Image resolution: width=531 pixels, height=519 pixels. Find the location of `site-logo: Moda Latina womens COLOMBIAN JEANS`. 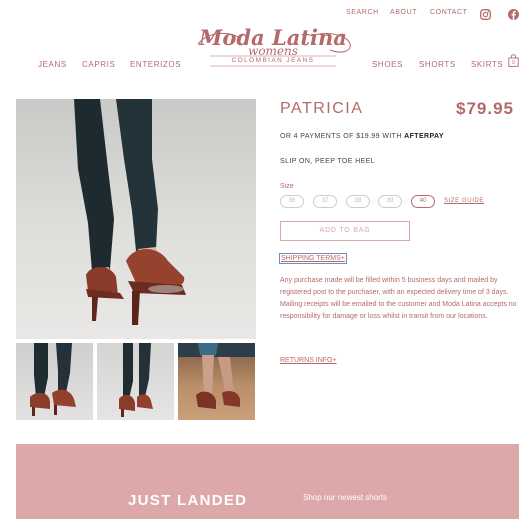

site-logo: Moda Latina womens COLOMBIAN JEANS is located at coordinates (273, 47).